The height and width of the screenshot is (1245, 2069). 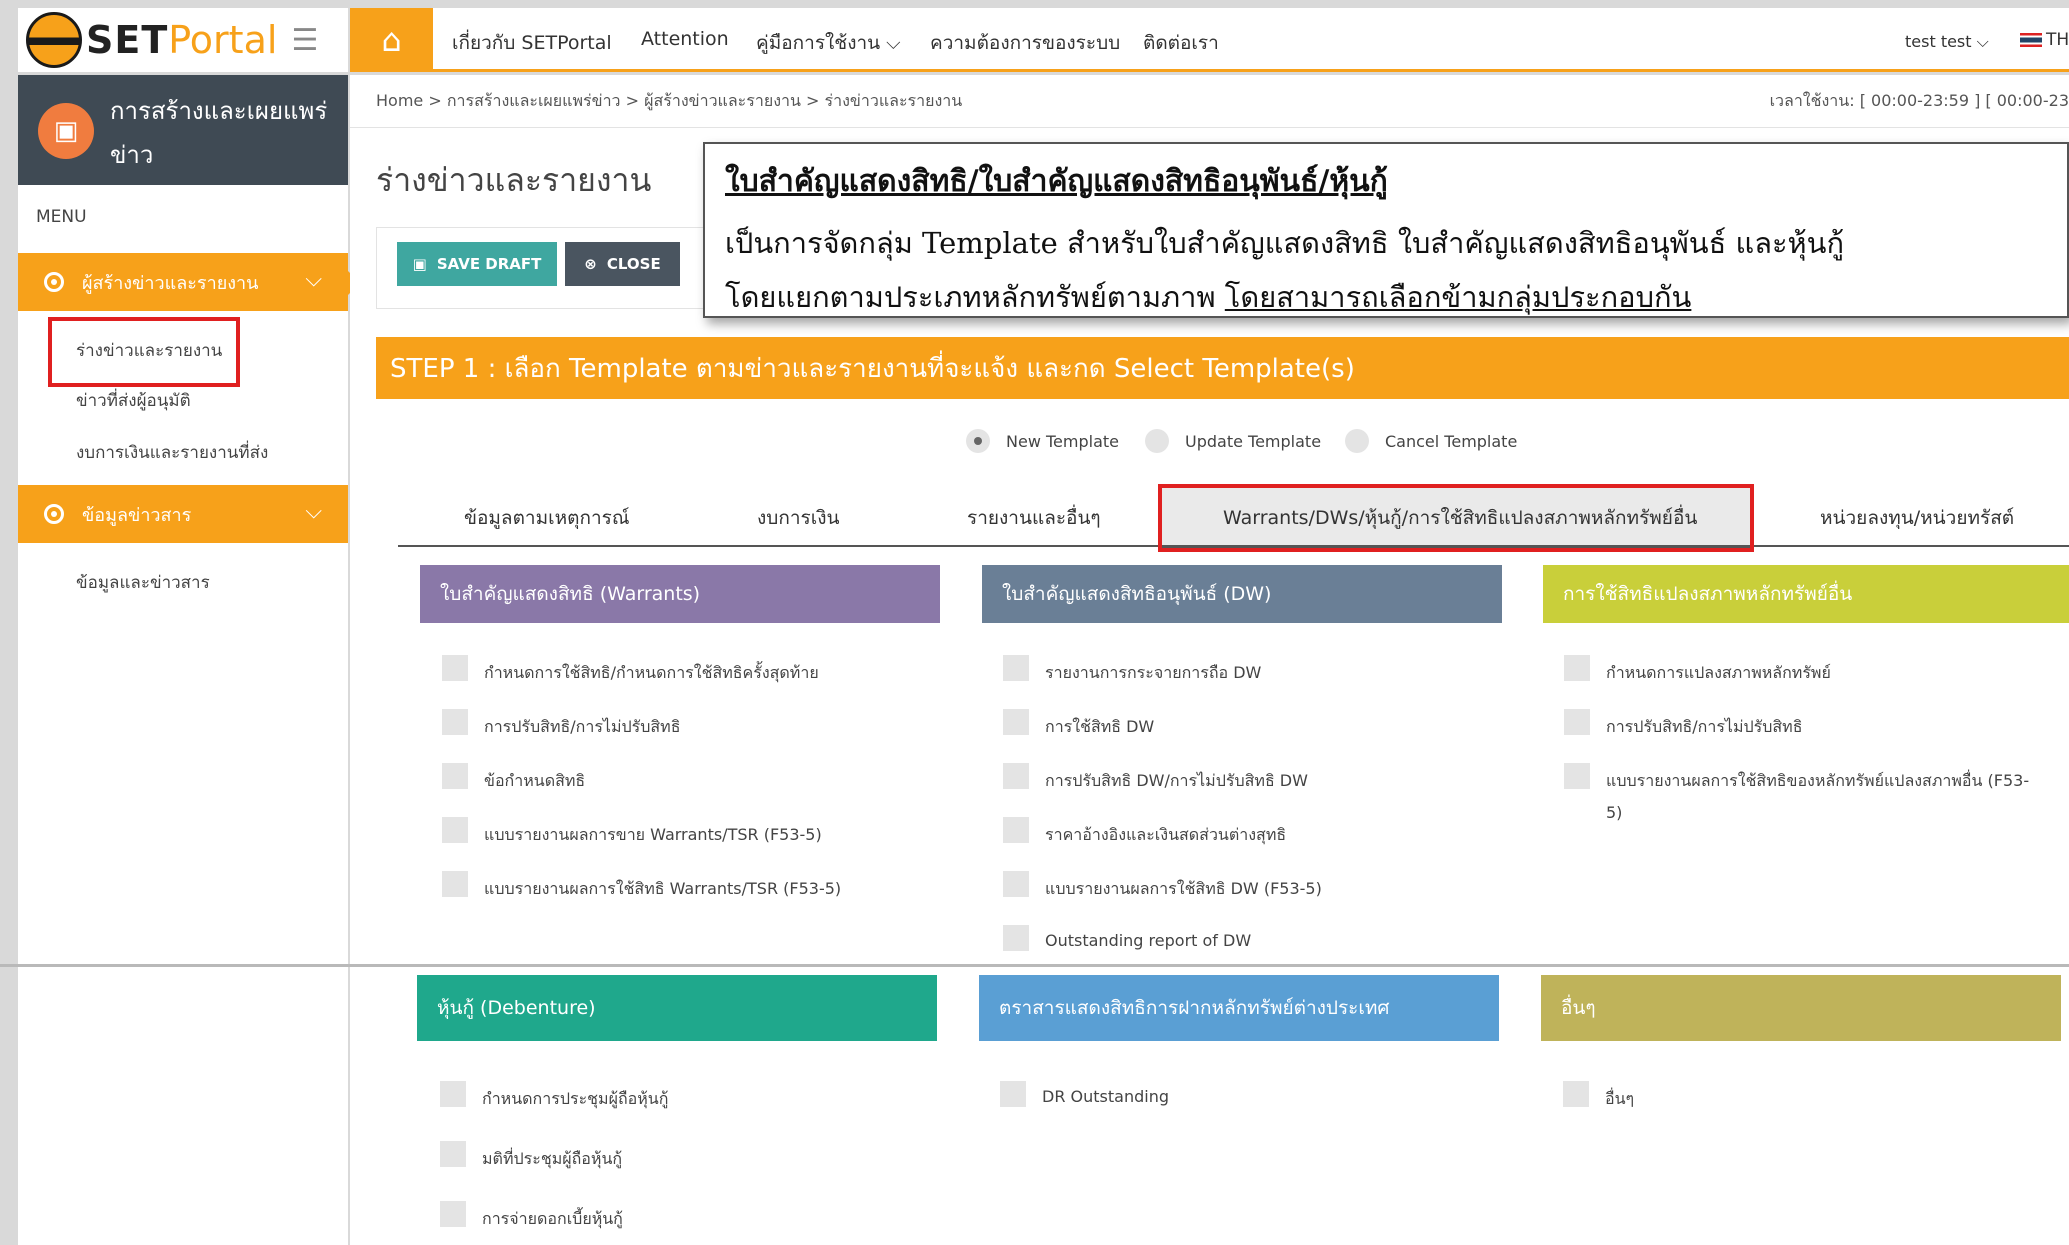 What do you see at coordinates (685, 39) in the screenshot?
I see `nav-attention: Attention` at bounding box center [685, 39].